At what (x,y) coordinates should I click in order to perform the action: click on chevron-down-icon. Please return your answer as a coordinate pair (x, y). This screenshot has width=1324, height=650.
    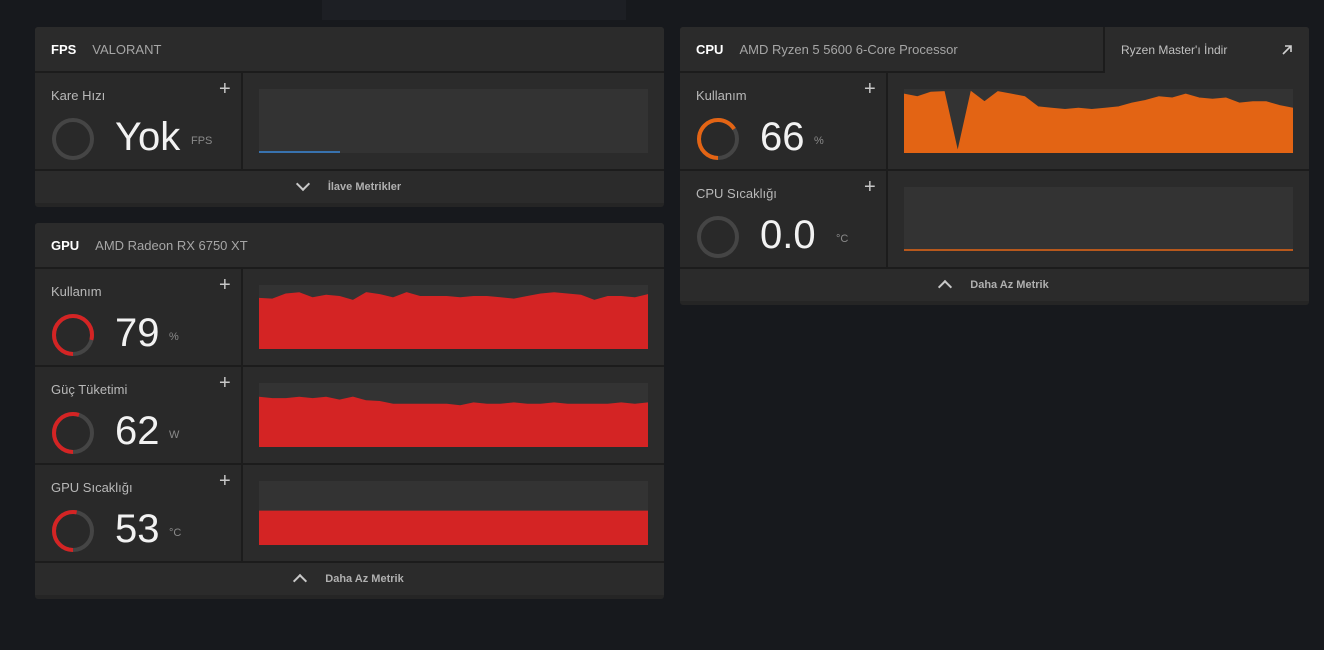
    Looking at the image, I should click on (302, 184).